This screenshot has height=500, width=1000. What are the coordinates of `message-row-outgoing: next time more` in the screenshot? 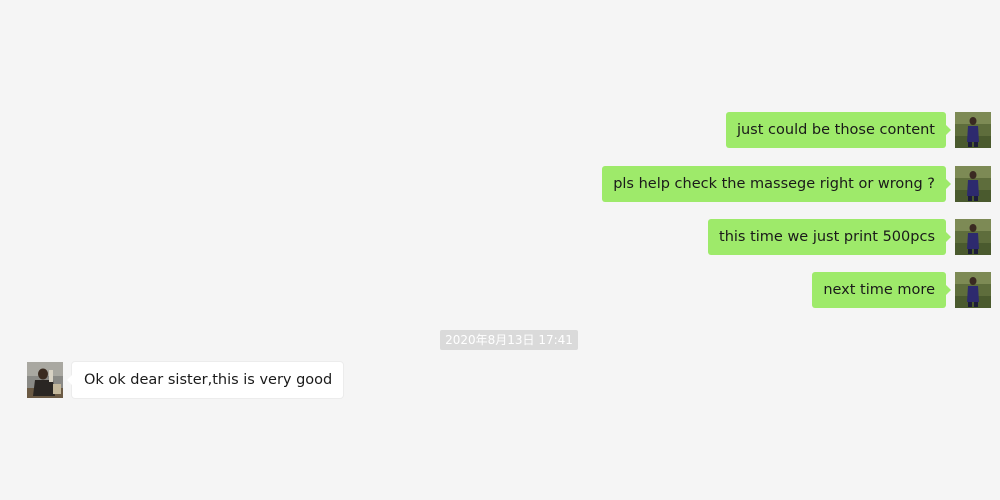 It's located at (901, 290).